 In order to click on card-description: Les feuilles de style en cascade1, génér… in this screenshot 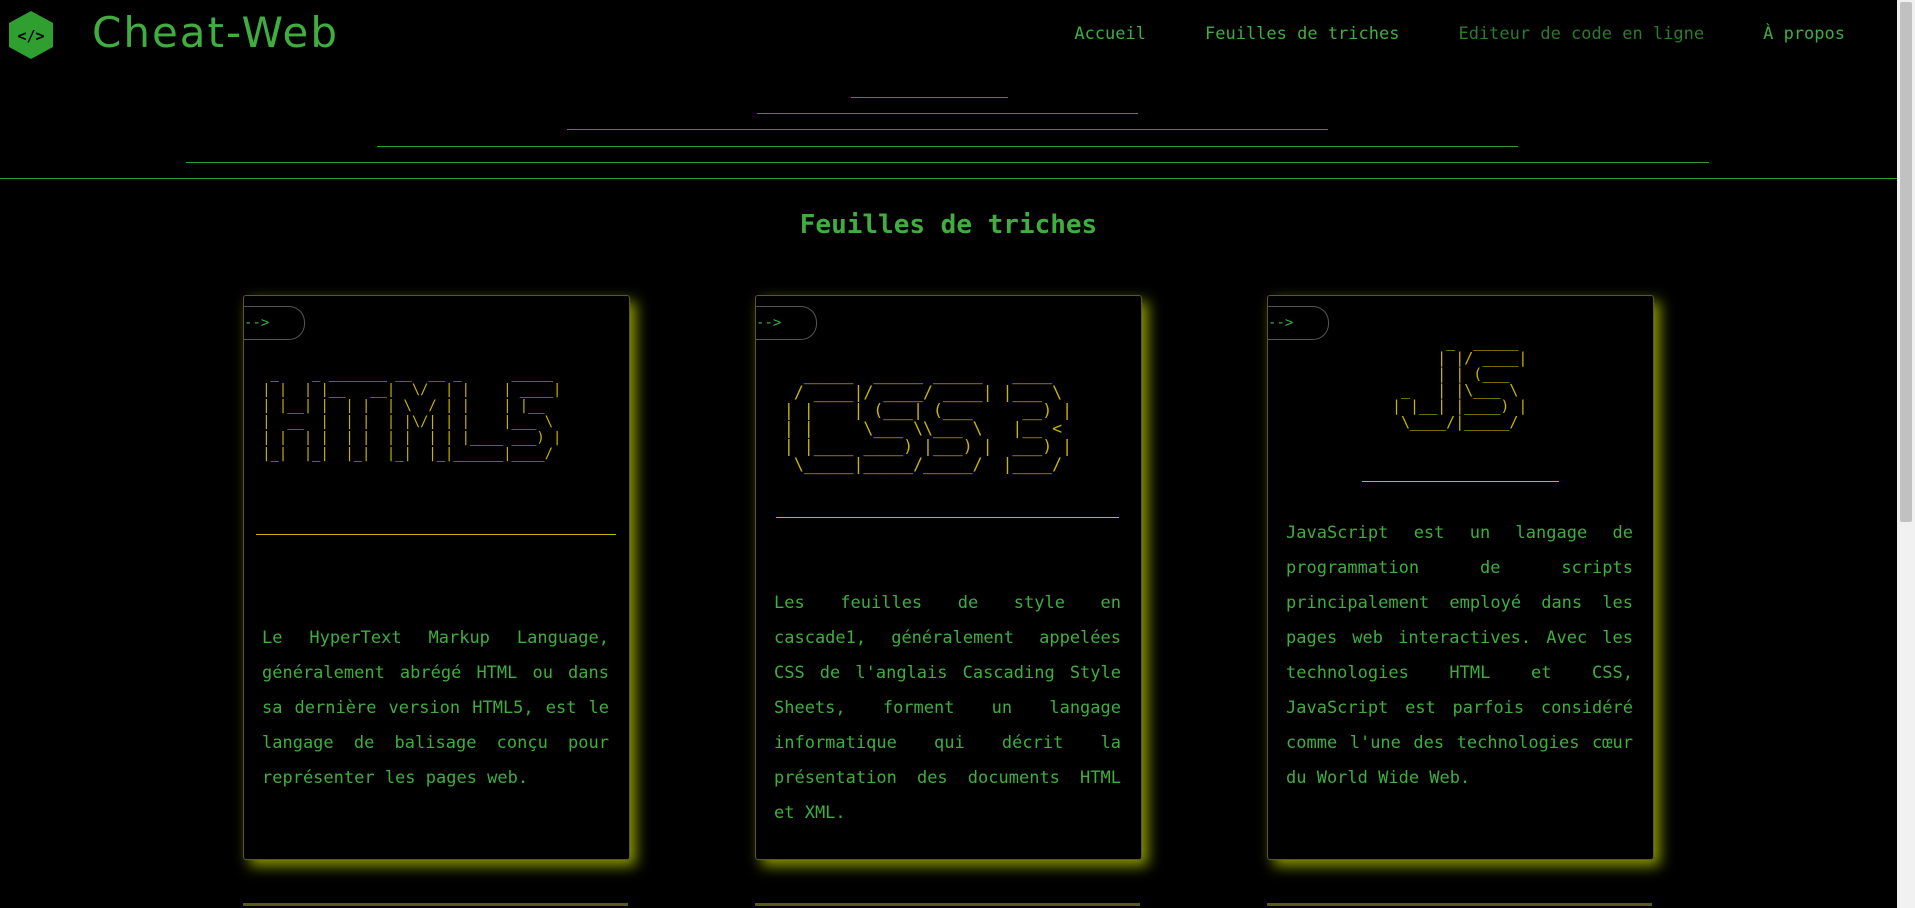, I will do `click(947, 708)`.